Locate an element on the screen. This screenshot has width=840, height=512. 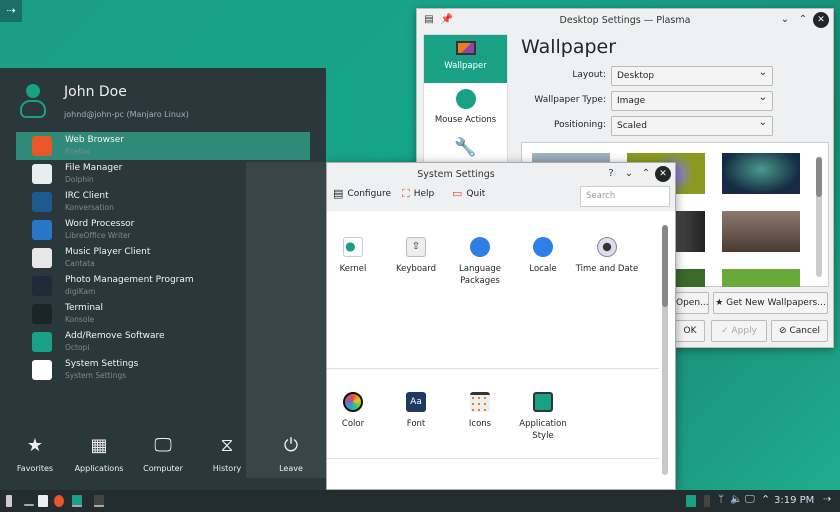
menu-item-subtitle: Cantata is located at coordinates (80, 263).